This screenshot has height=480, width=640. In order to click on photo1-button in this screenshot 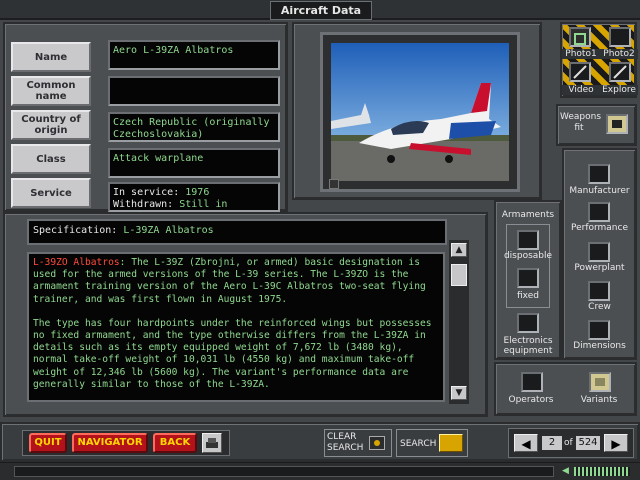, I will do `click(580, 37)`.